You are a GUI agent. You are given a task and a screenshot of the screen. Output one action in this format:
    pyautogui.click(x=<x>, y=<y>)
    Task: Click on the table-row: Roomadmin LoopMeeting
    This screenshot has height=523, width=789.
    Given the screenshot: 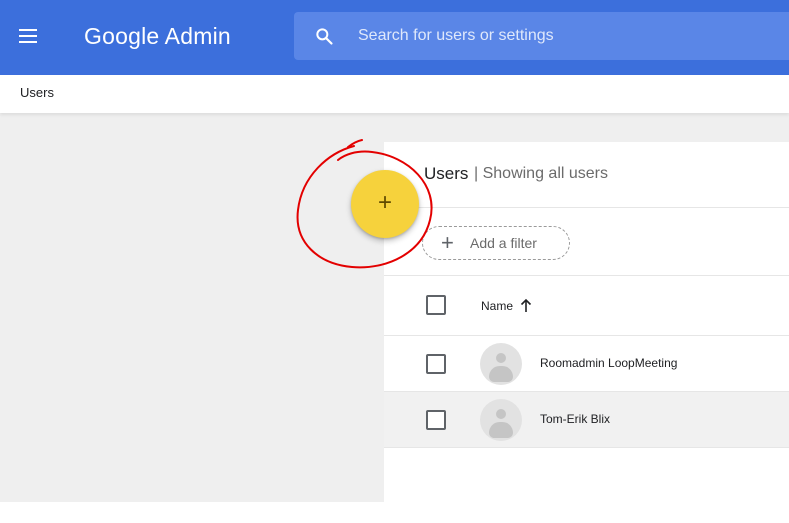 What is the action you would take?
    pyautogui.click(x=586, y=364)
    